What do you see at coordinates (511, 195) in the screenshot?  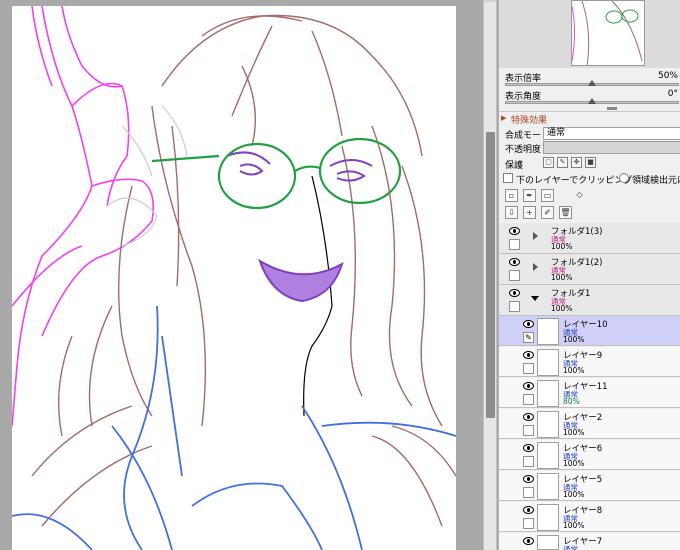 I see `new-layer-icon: ▫` at bounding box center [511, 195].